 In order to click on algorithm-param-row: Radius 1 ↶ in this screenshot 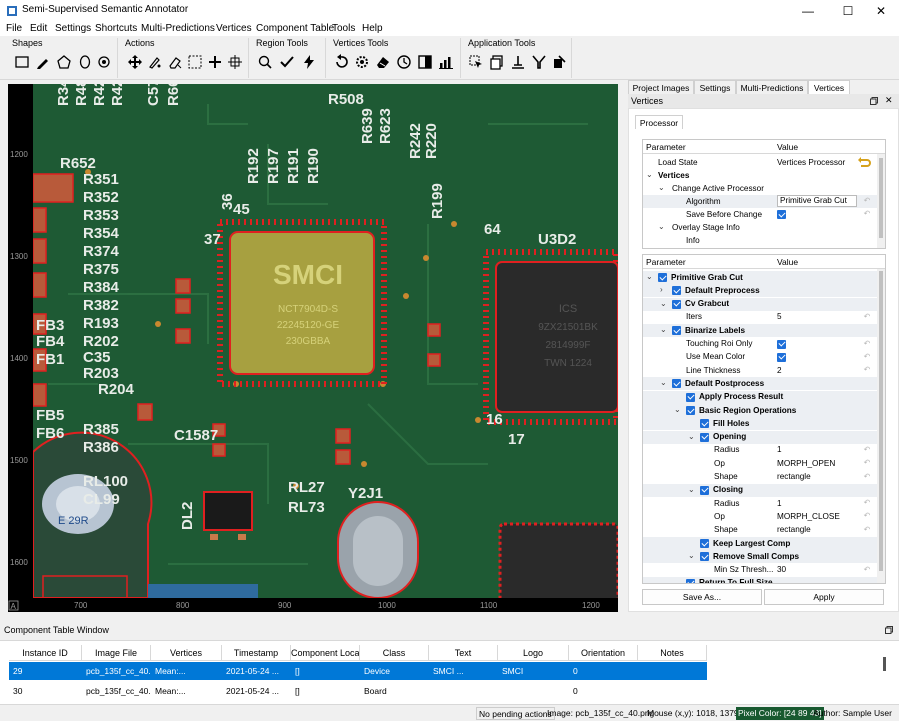, I will do `click(764, 450)`.